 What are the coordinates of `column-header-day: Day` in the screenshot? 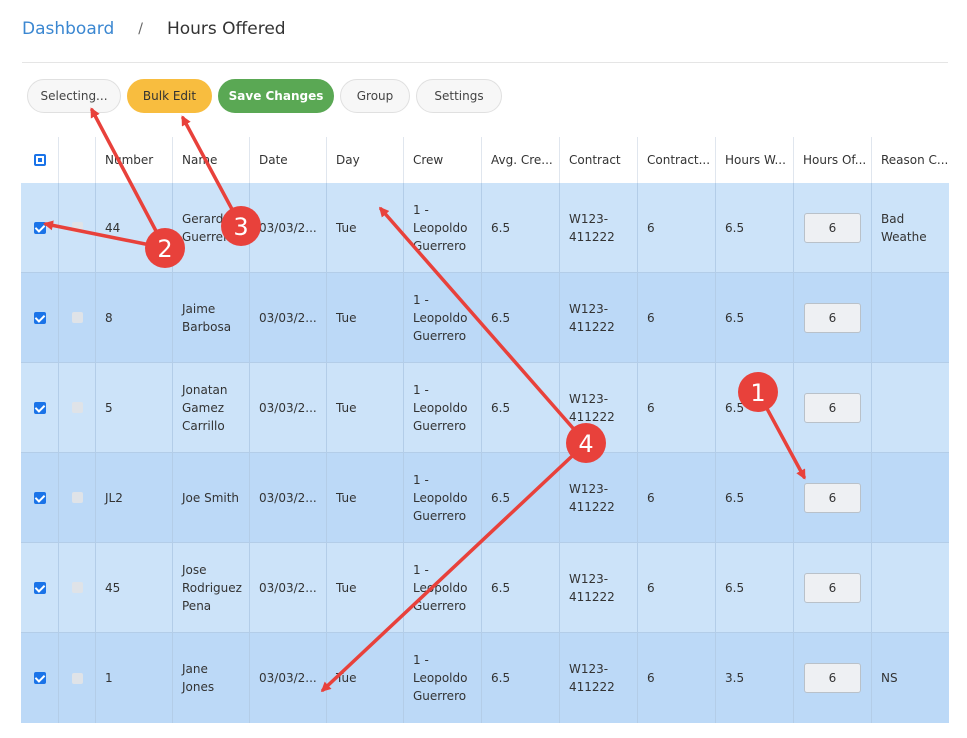 It's located at (365, 160).